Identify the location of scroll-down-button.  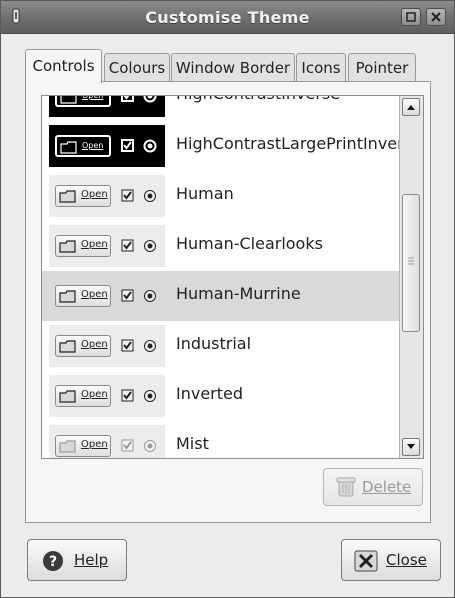
(411, 447).